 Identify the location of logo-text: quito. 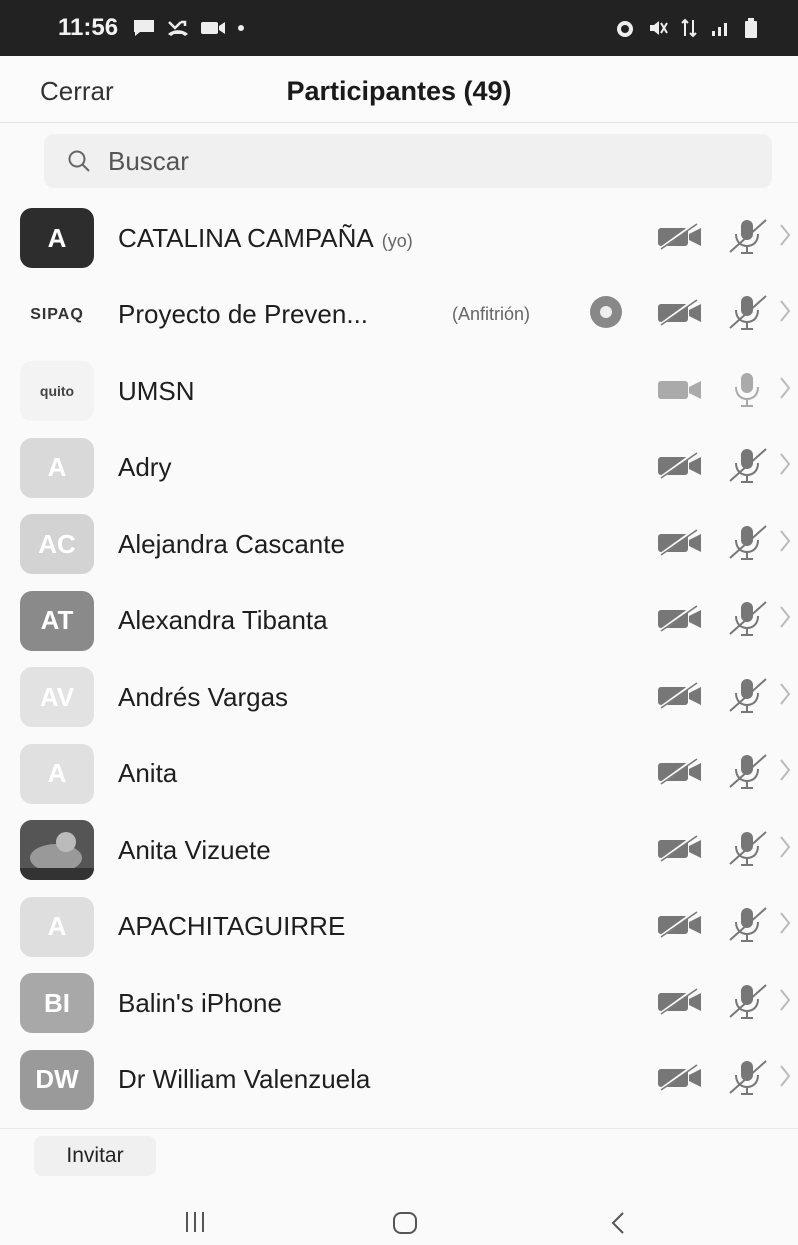
(57, 391).